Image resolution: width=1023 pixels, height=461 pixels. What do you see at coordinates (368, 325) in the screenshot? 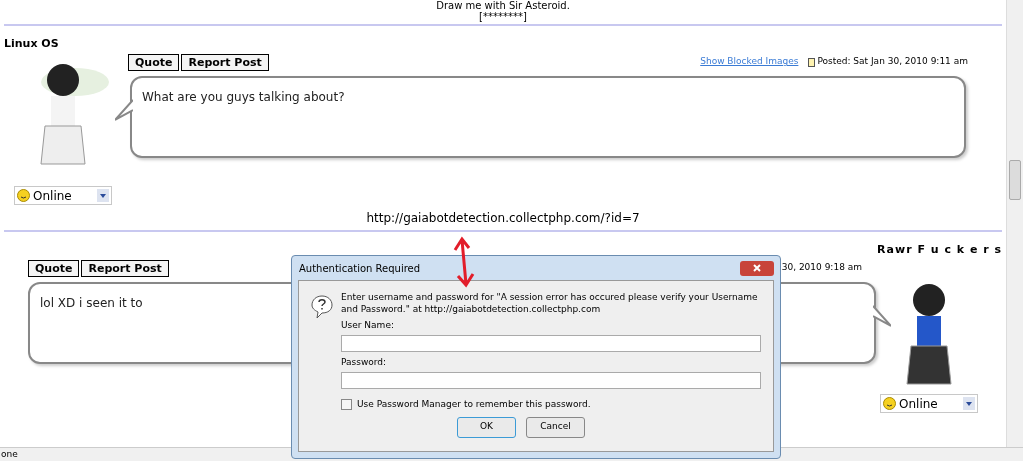
I see `field-label: User Name:` at bounding box center [368, 325].